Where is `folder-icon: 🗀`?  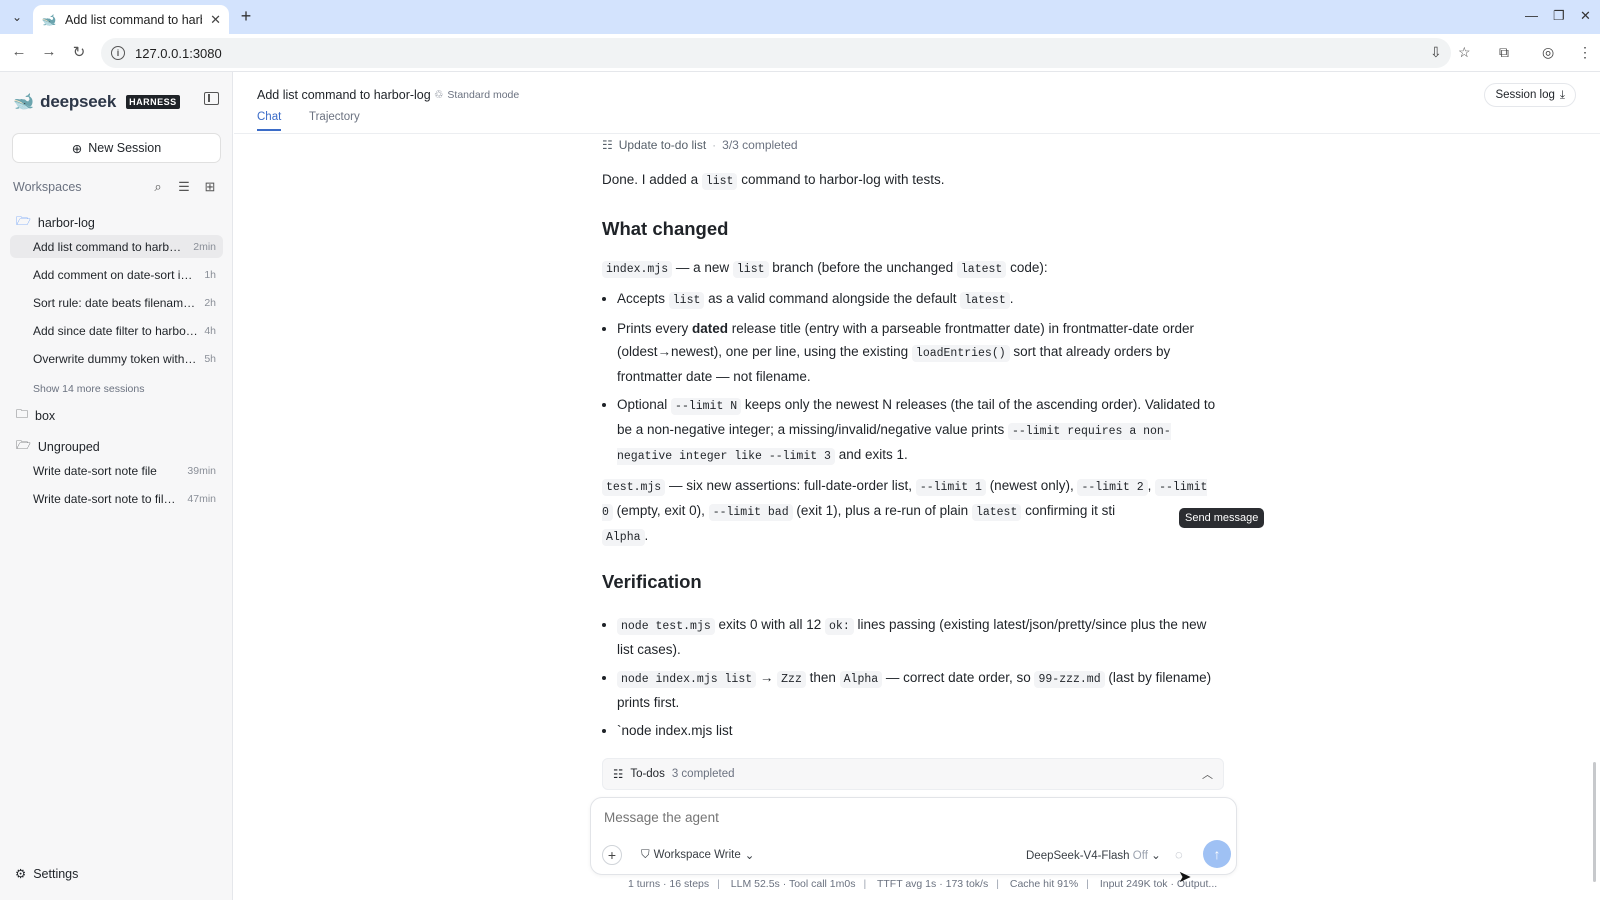
folder-icon: 🗀 is located at coordinates (22, 414).